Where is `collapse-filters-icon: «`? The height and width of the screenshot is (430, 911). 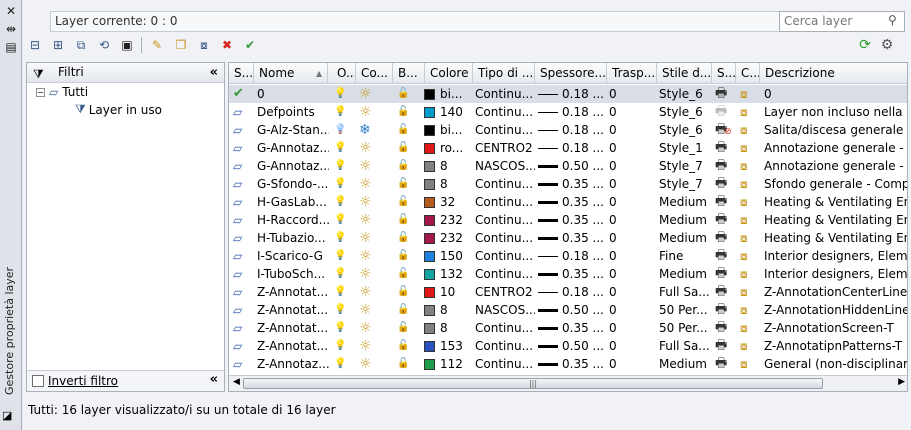 collapse-filters-icon: « is located at coordinates (214, 72).